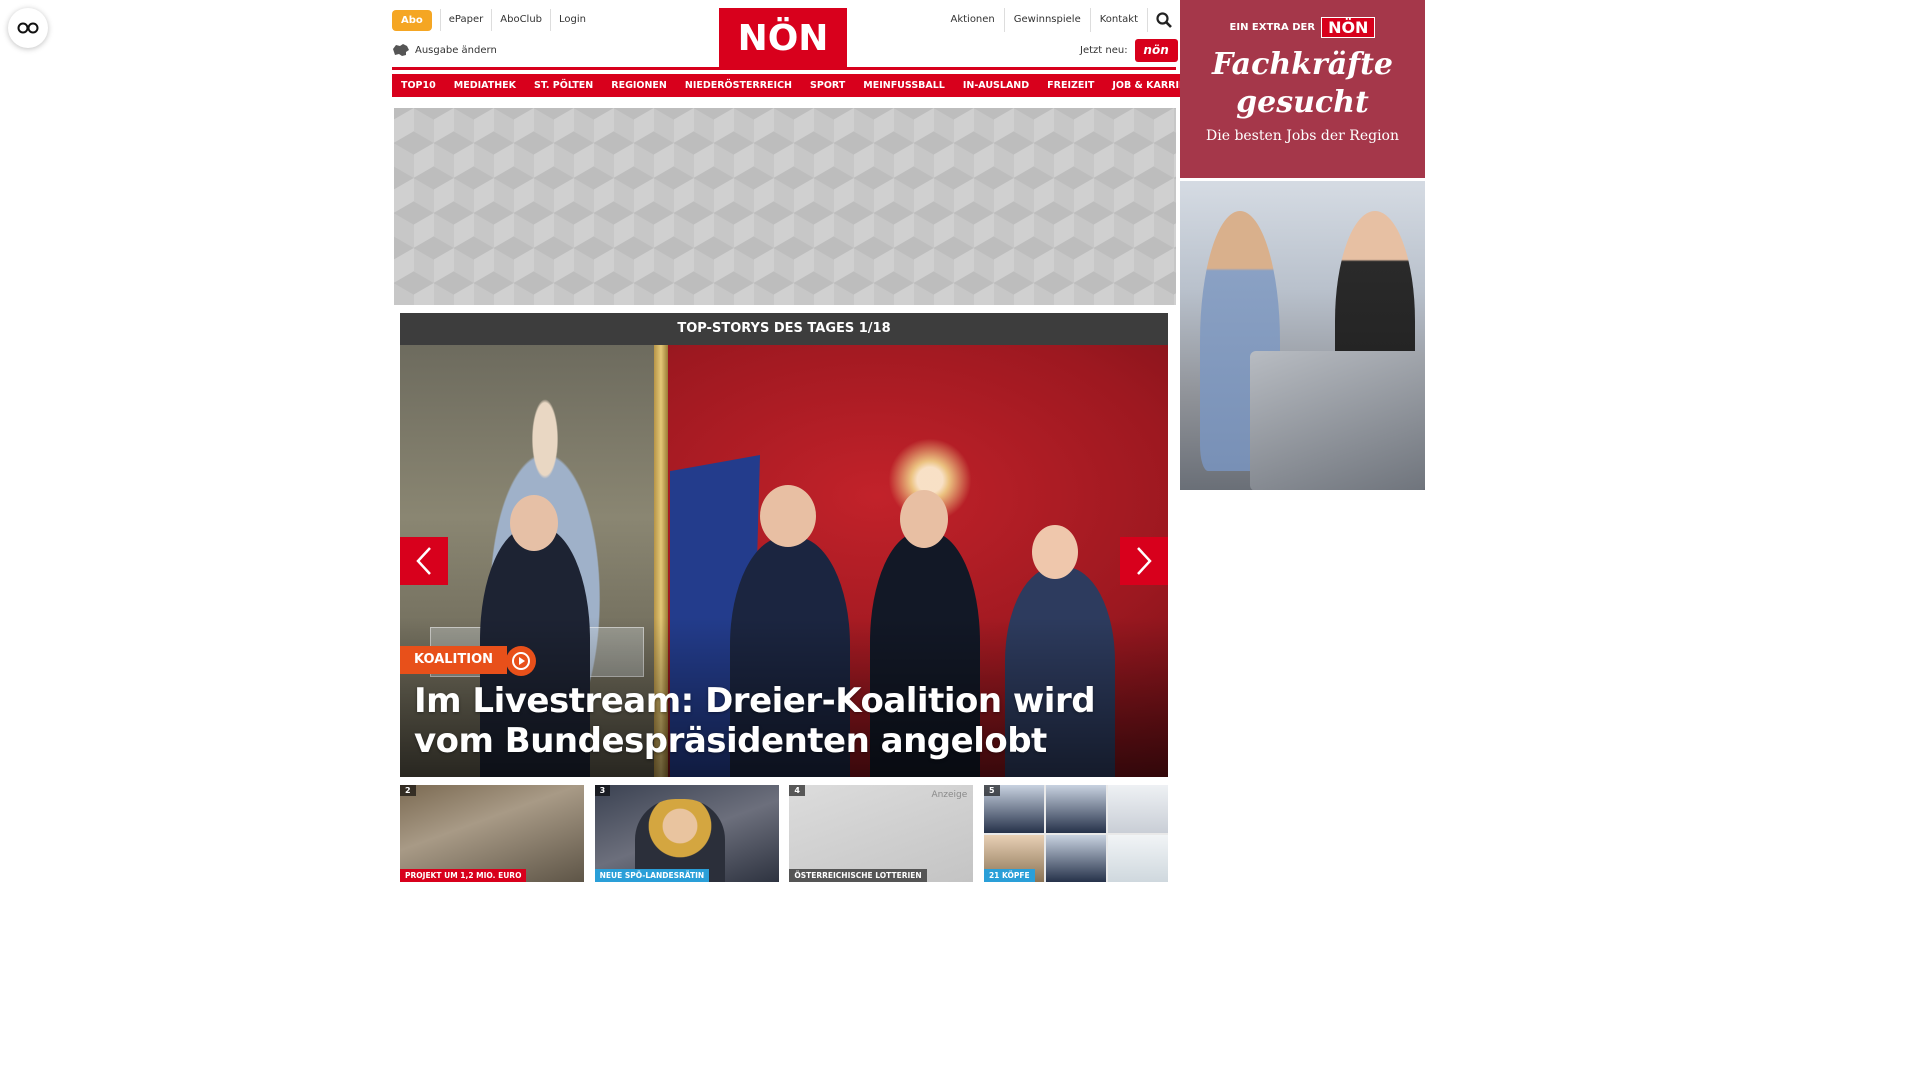 Image resolution: width=1920 pixels, height=1080 pixels. What do you see at coordinates (1104, 50) in the screenshot?
I see `jetzt-label: Jetzt neu:` at bounding box center [1104, 50].